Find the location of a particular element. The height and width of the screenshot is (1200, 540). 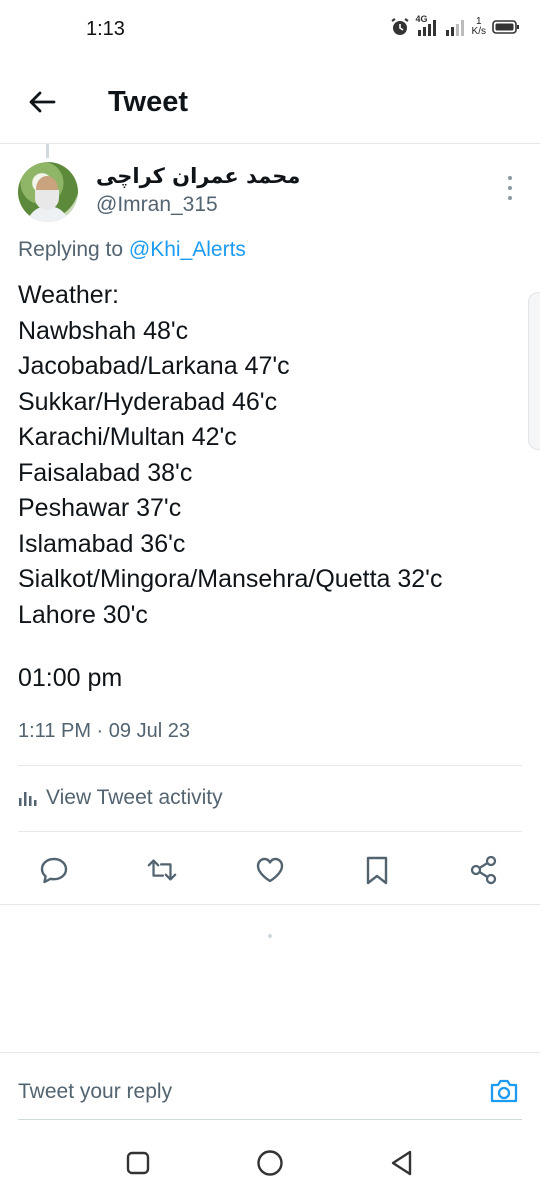

replying-handle-link: @Khi_Alerts is located at coordinates (187, 249).